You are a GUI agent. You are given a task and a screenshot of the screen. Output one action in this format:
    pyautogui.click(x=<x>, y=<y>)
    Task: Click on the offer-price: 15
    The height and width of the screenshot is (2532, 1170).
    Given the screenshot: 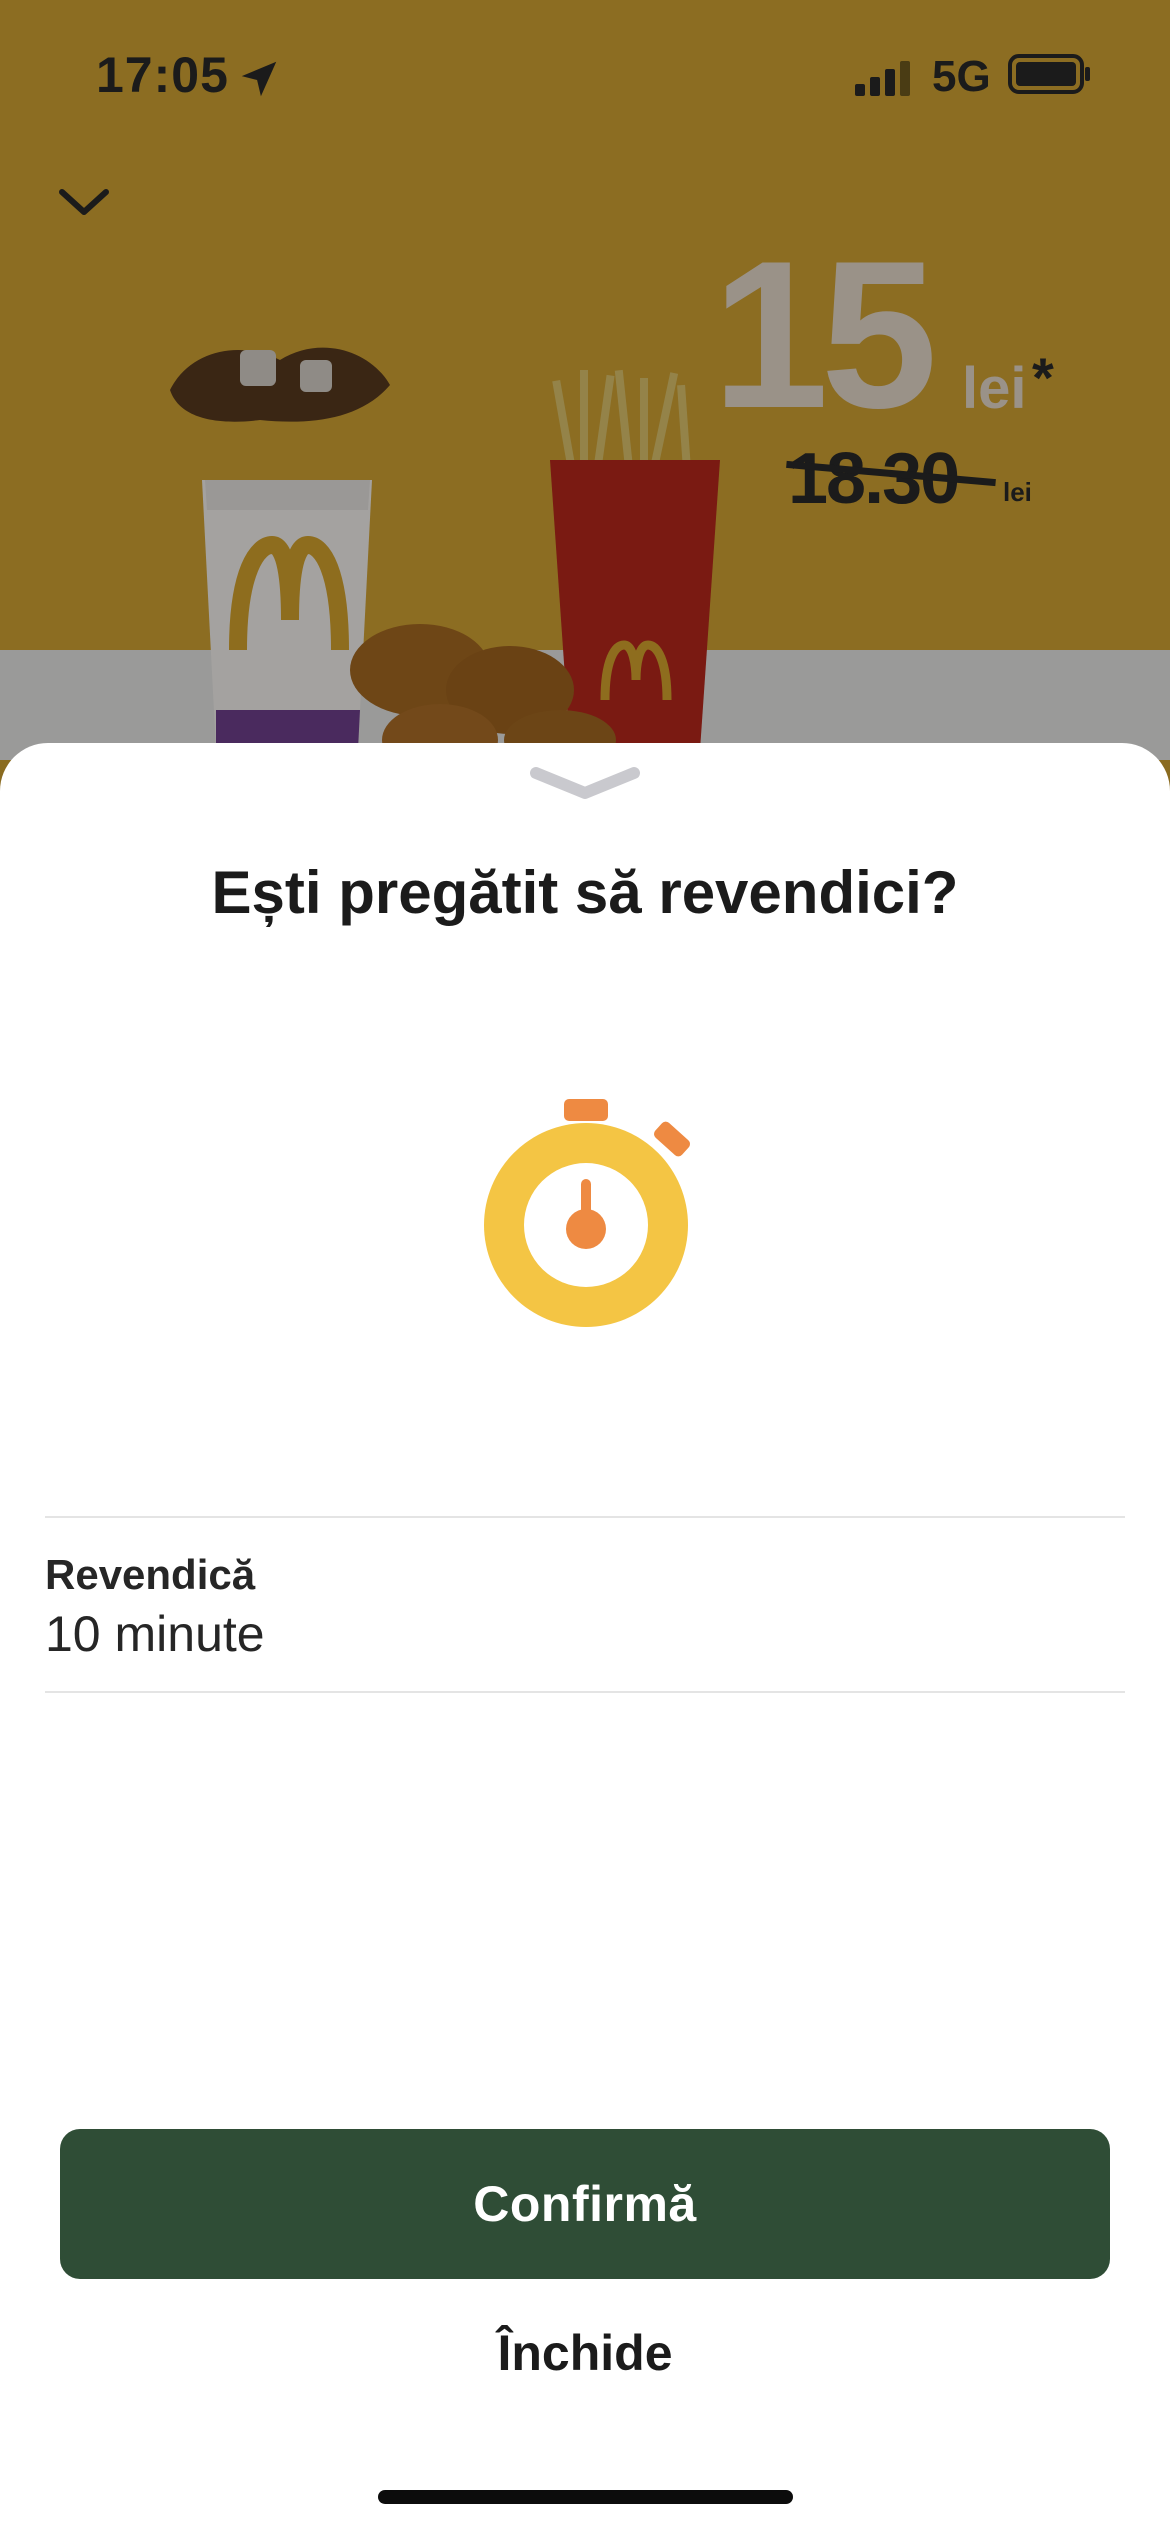 What is the action you would take?
    pyautogui.click(x=825, y=334)
    